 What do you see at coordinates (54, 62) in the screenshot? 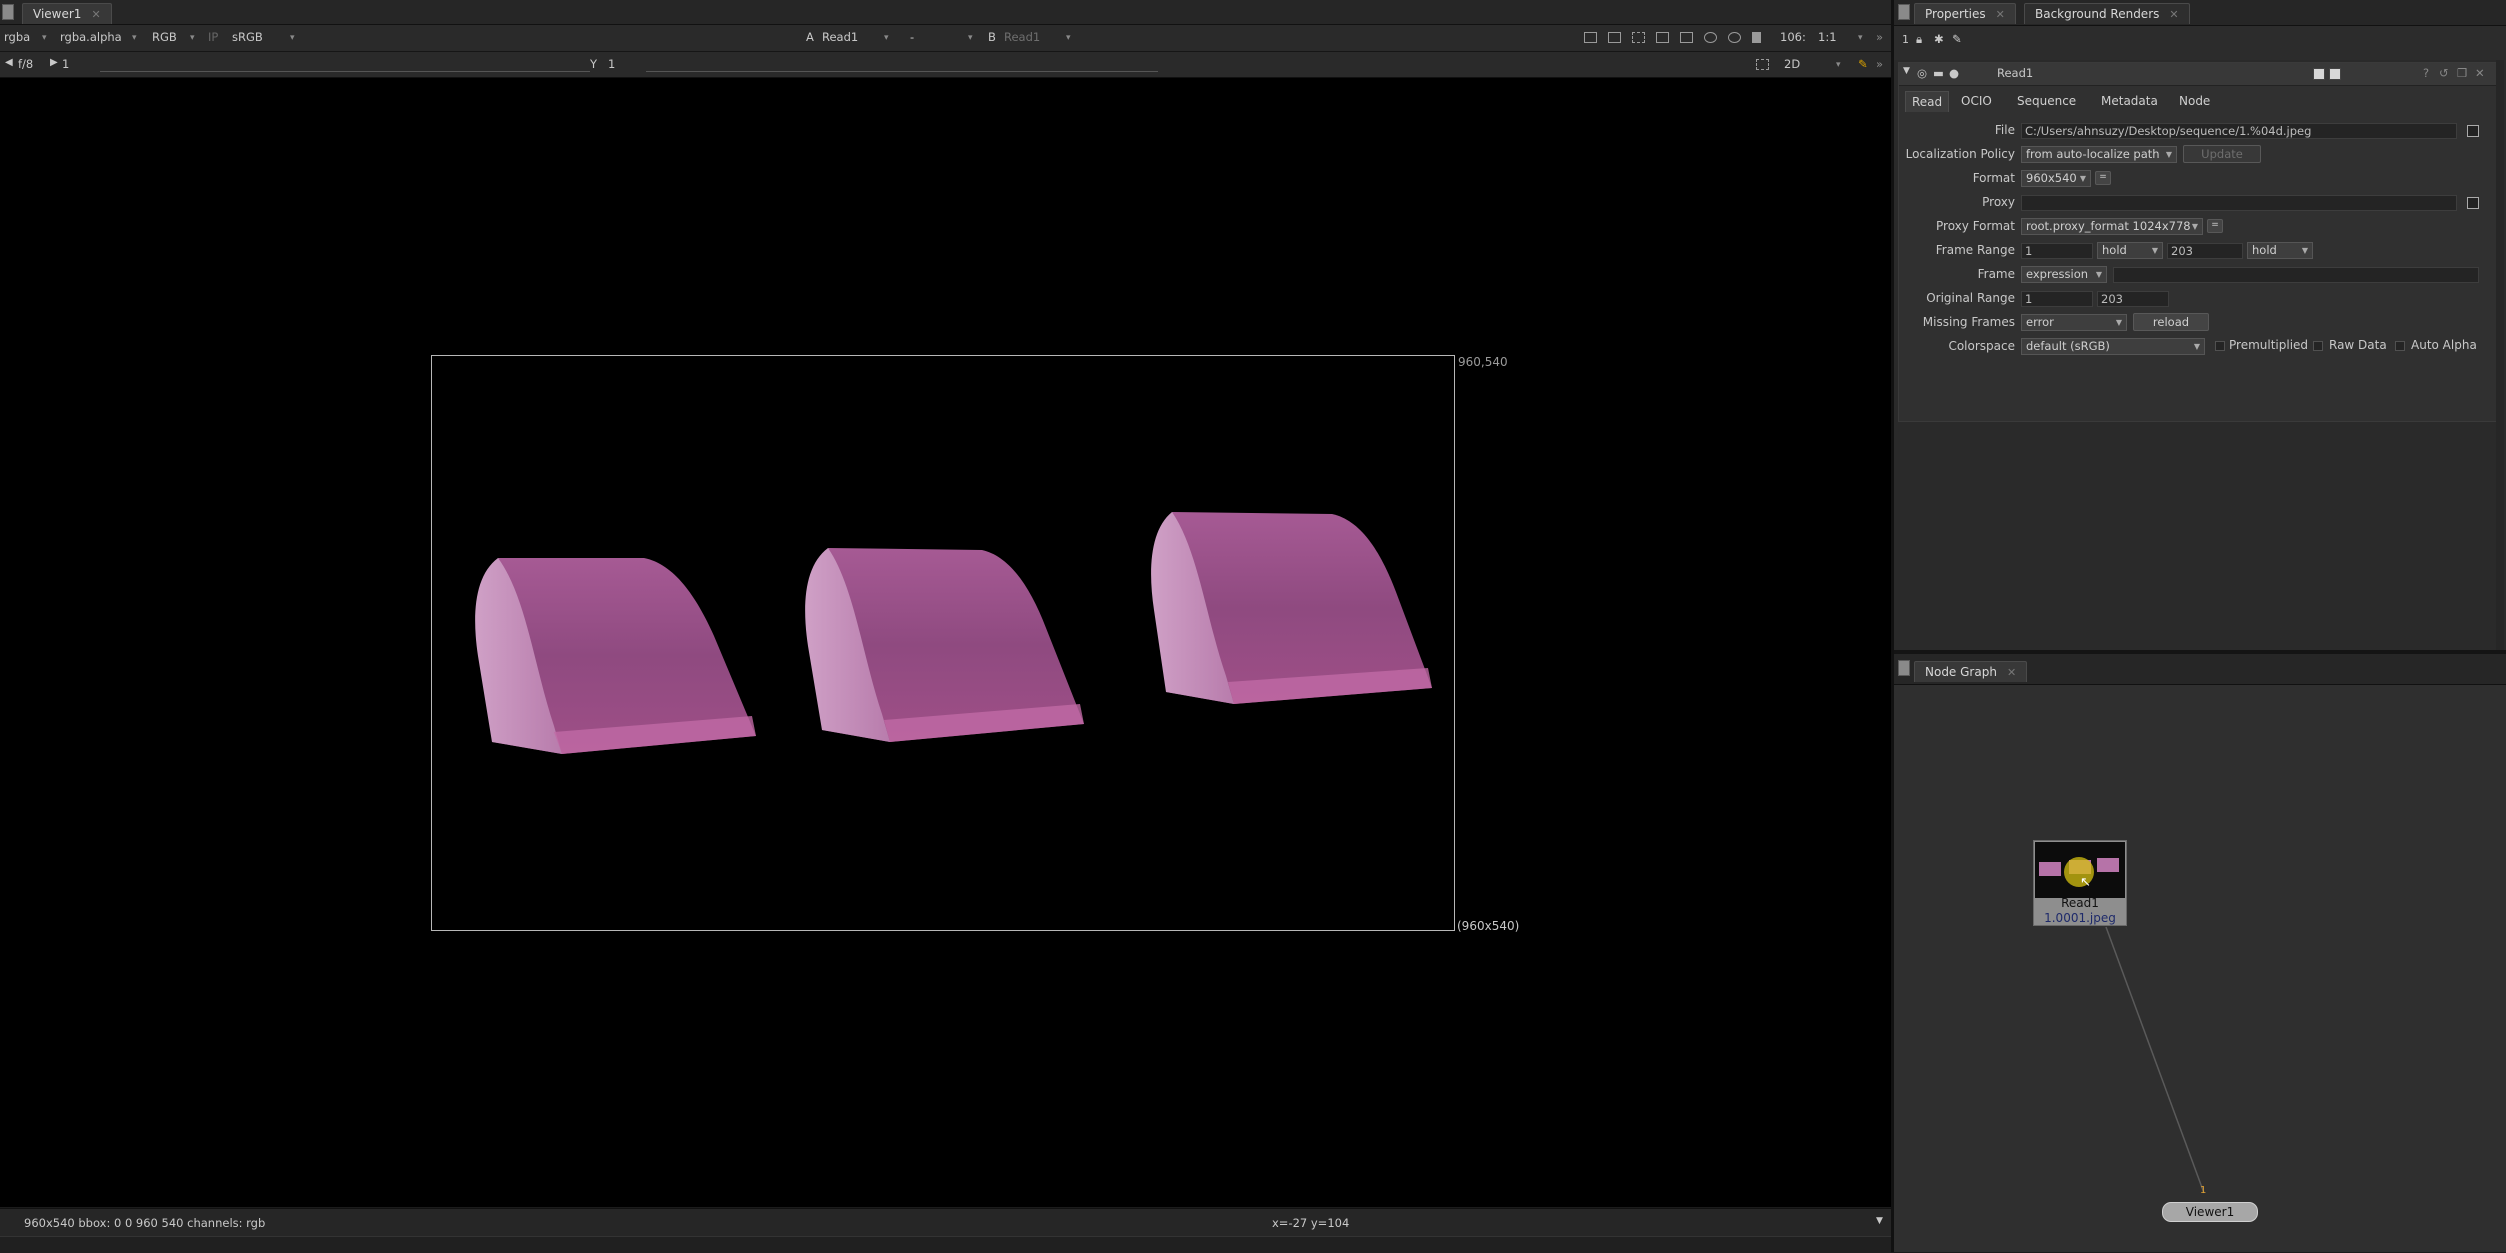
I see `play-forward-icon: ▶` at bounding box center [54, 62].